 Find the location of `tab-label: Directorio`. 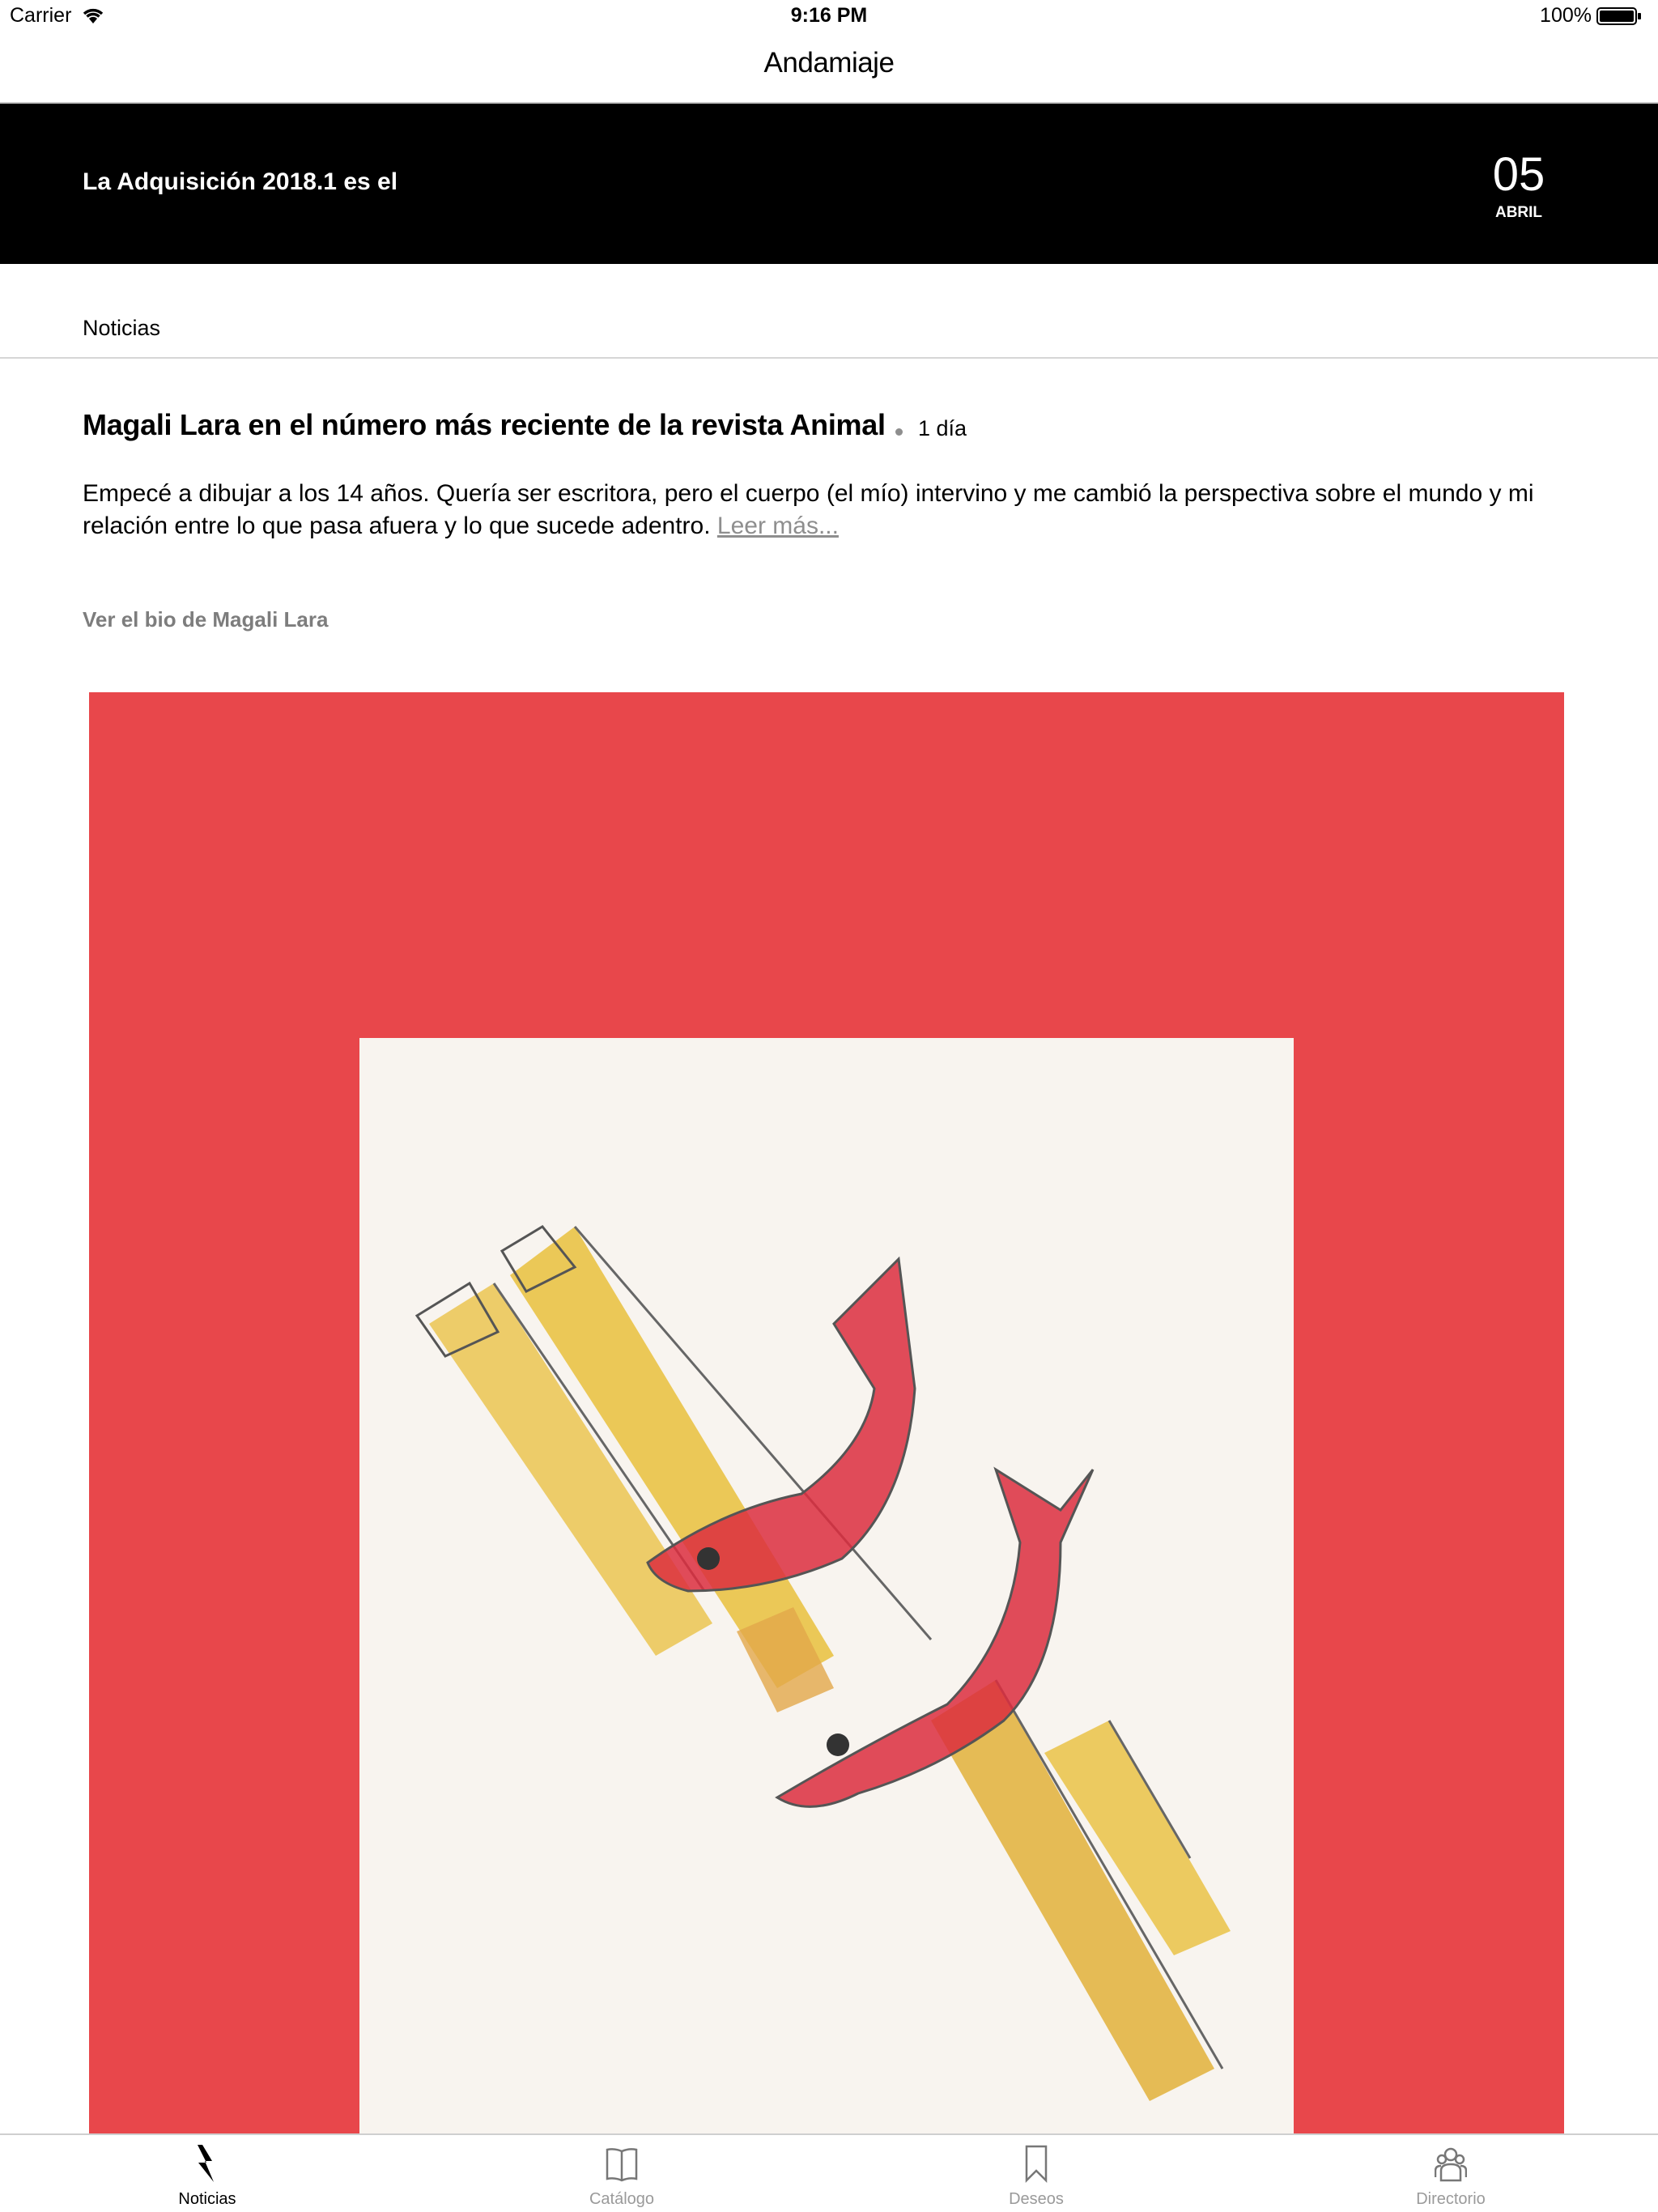

tab-label: Directorio is located at coordinates (1451, 2199).